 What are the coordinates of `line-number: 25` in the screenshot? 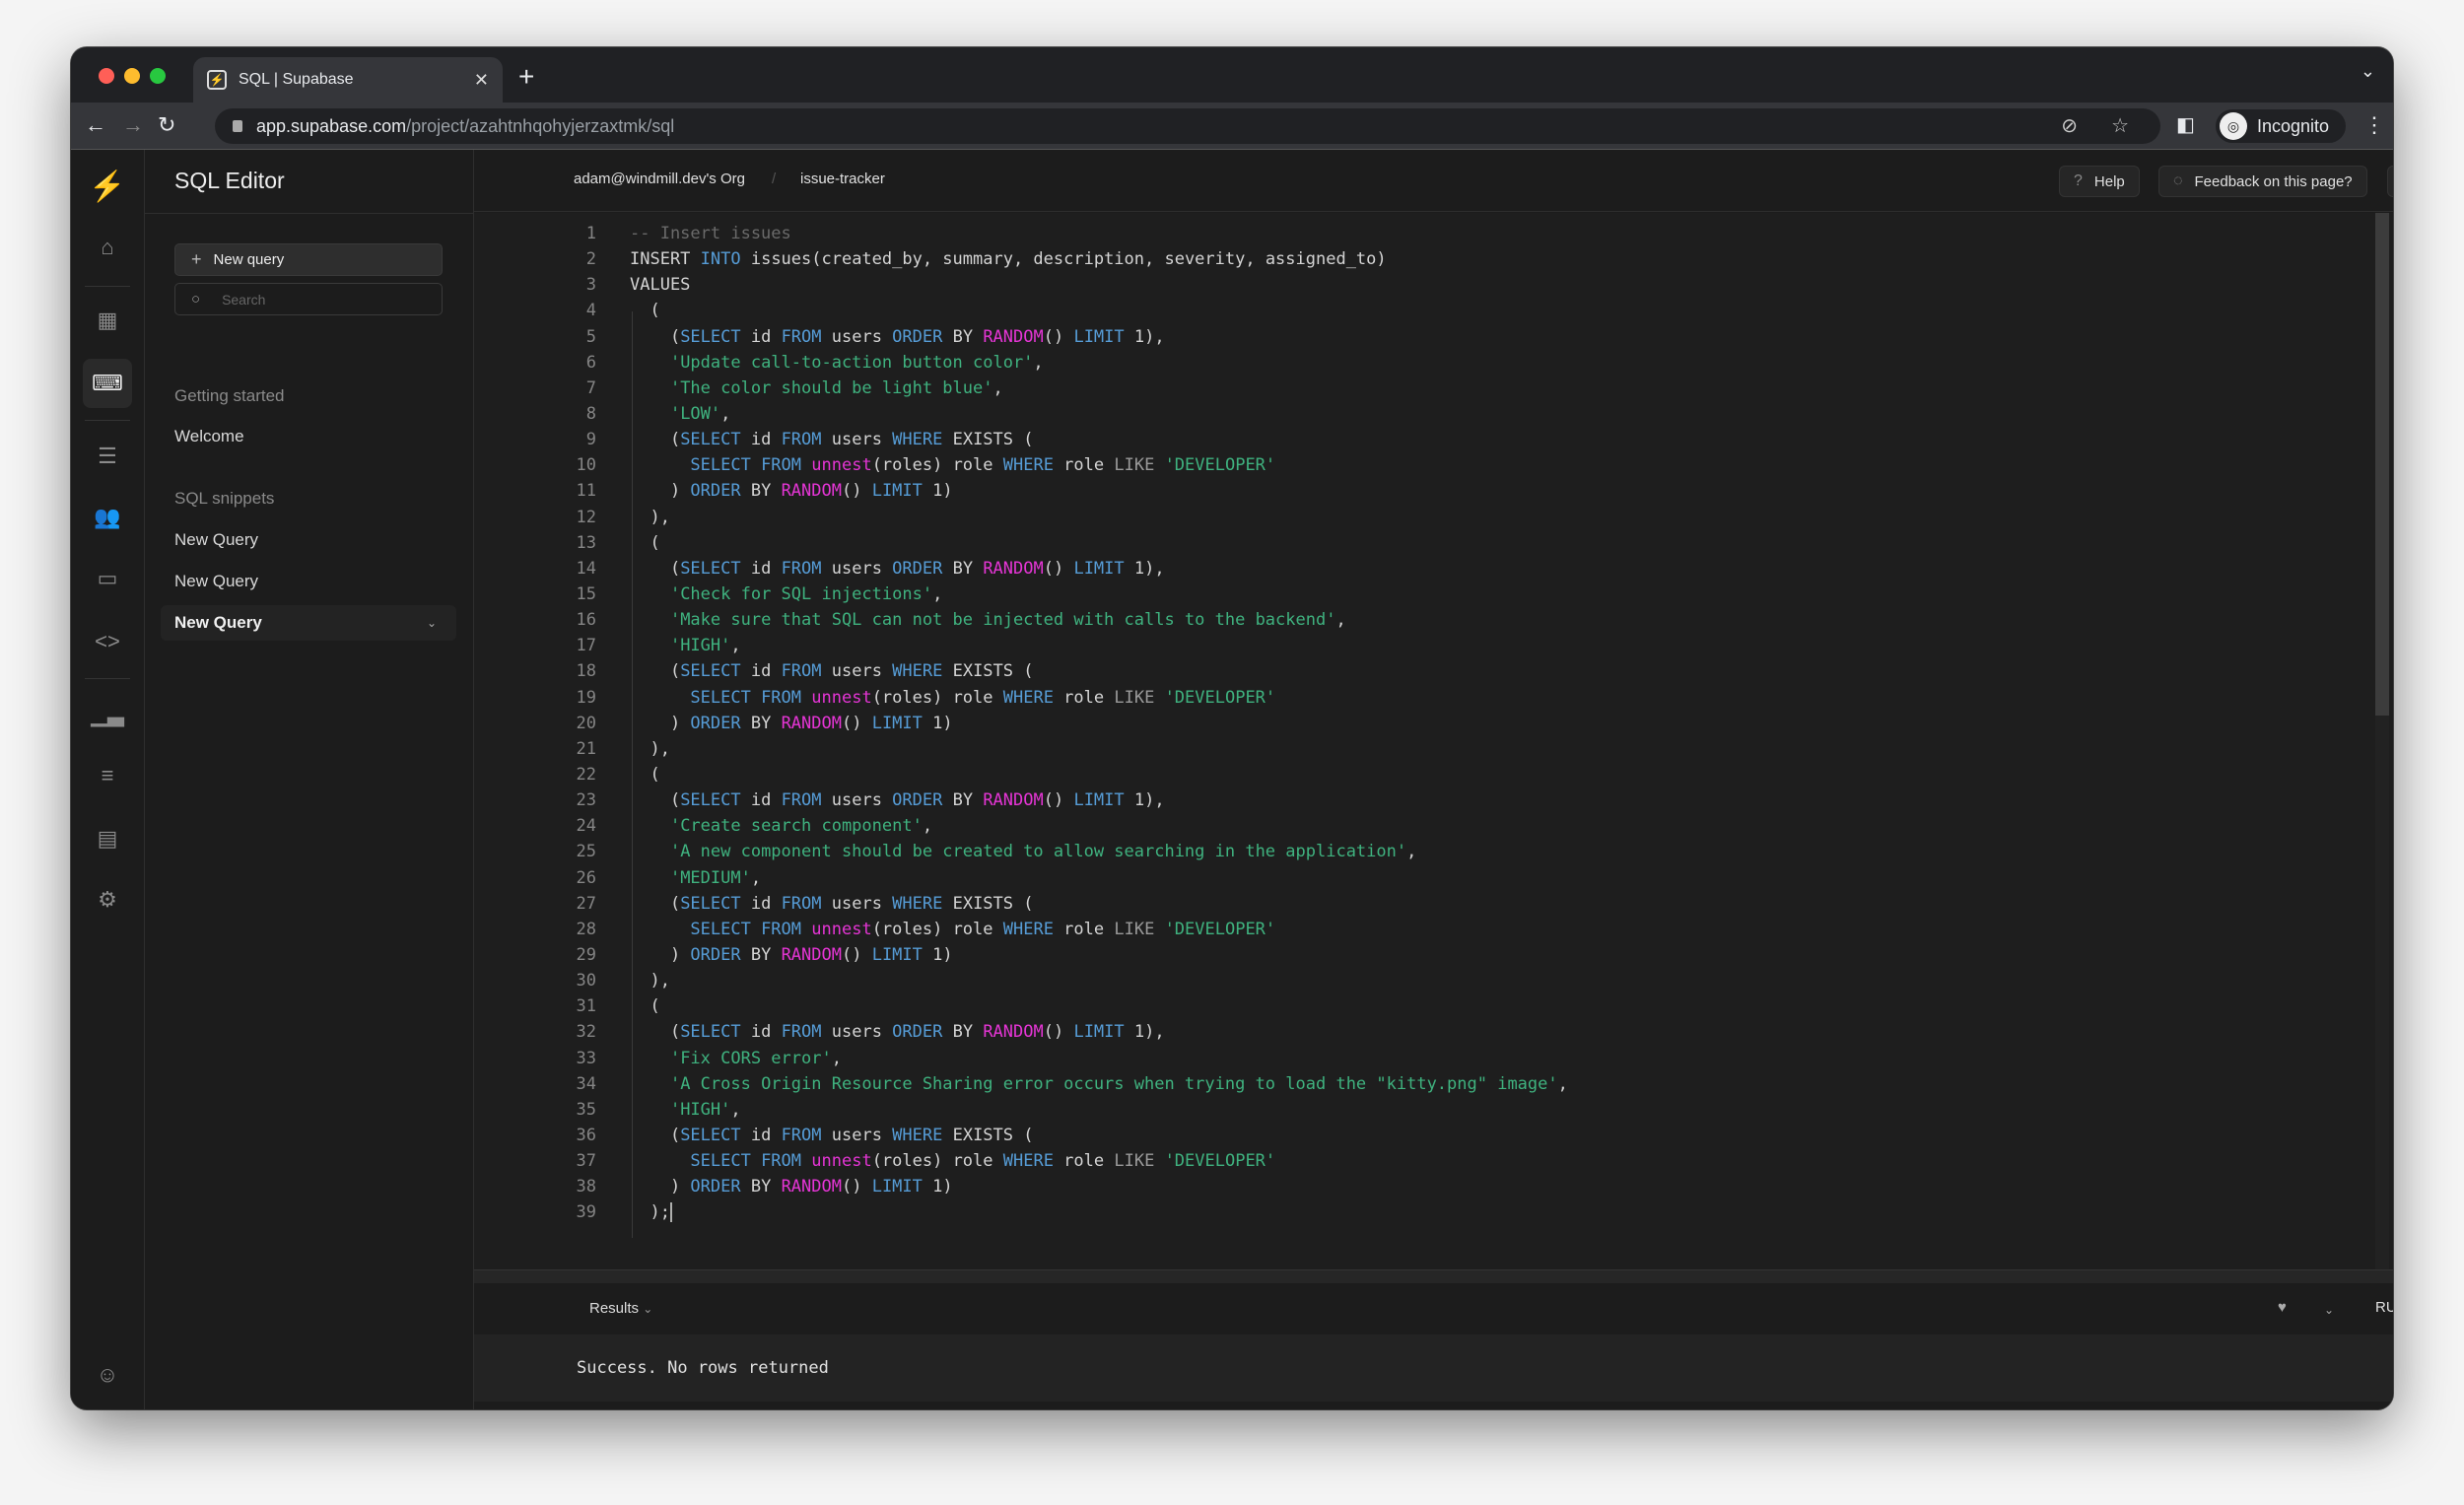 It's located at (586, 852).